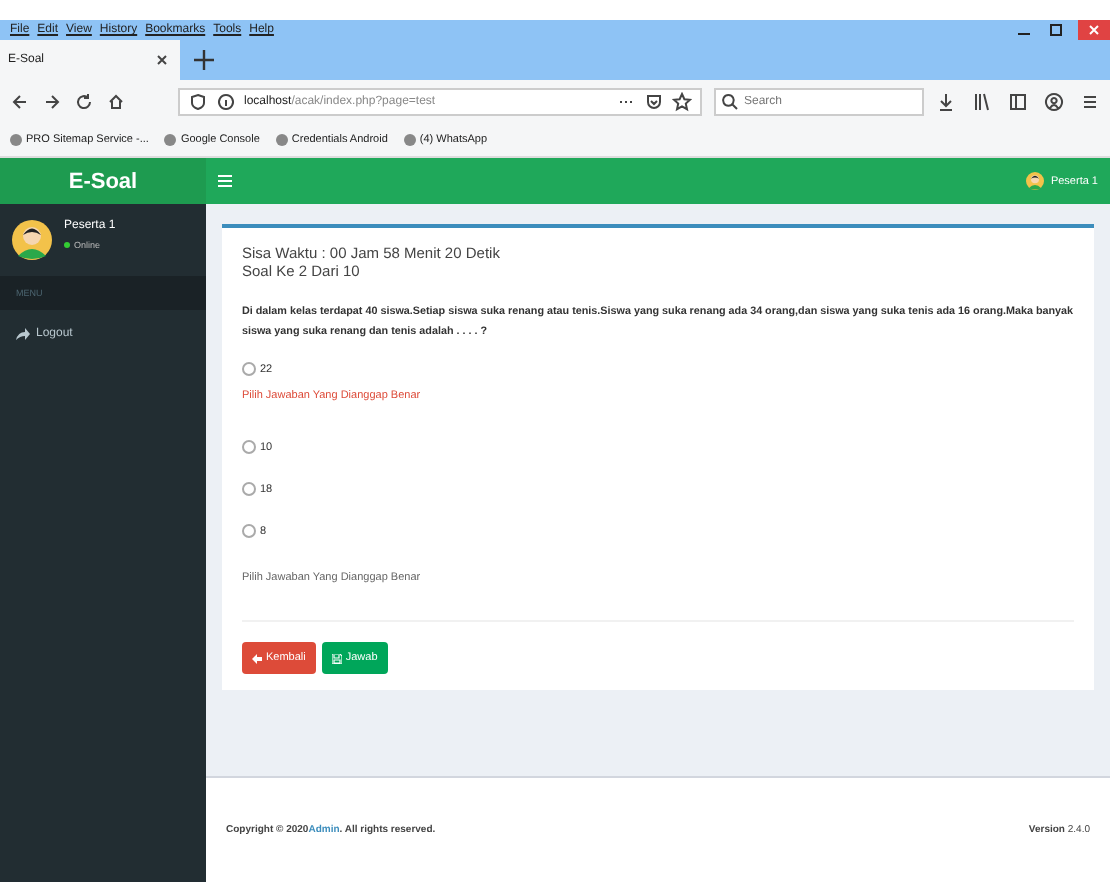  What do you see at coordinates (1056, 30) in the screenshot?
I see `restore-icon` at bounding box center [1056, 30].